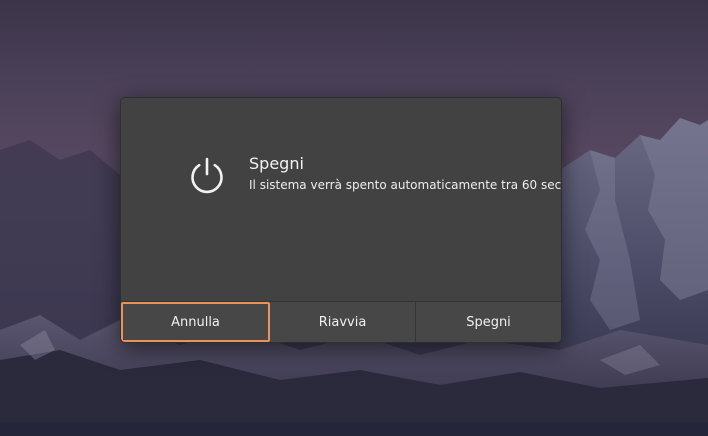 The width and height of the screenshot is (708, 436). I want to click on cancel-button: Annulla, so click(195, 322).